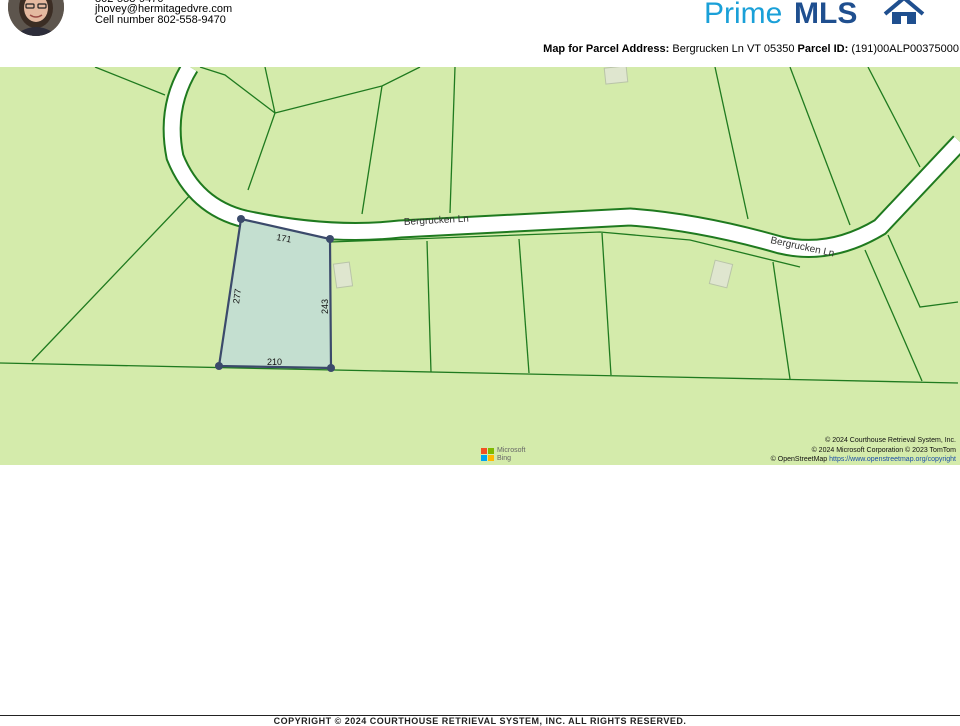 This screenshot has width=960, height=726. What do you see at coordinates (36, 18) in the screenshot?
I see `agent-avatar` at bounding box center [36, 18].